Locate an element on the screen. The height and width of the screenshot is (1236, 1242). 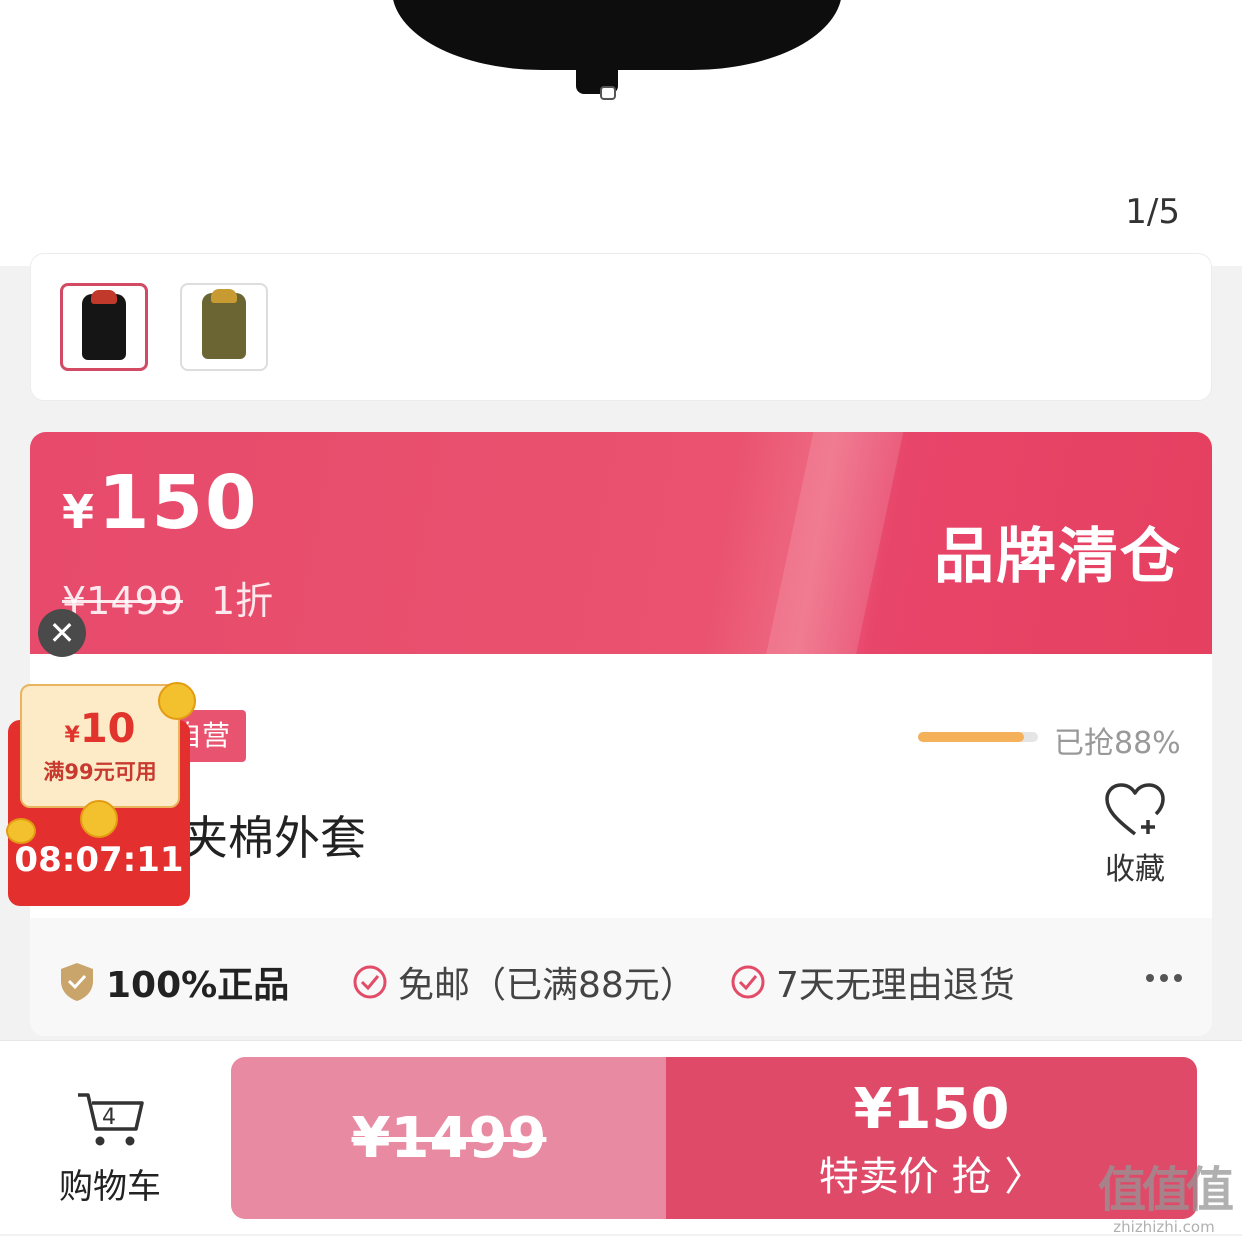
guarantee-authentic-label: 100%正品 is located at coordinates (198, 985).